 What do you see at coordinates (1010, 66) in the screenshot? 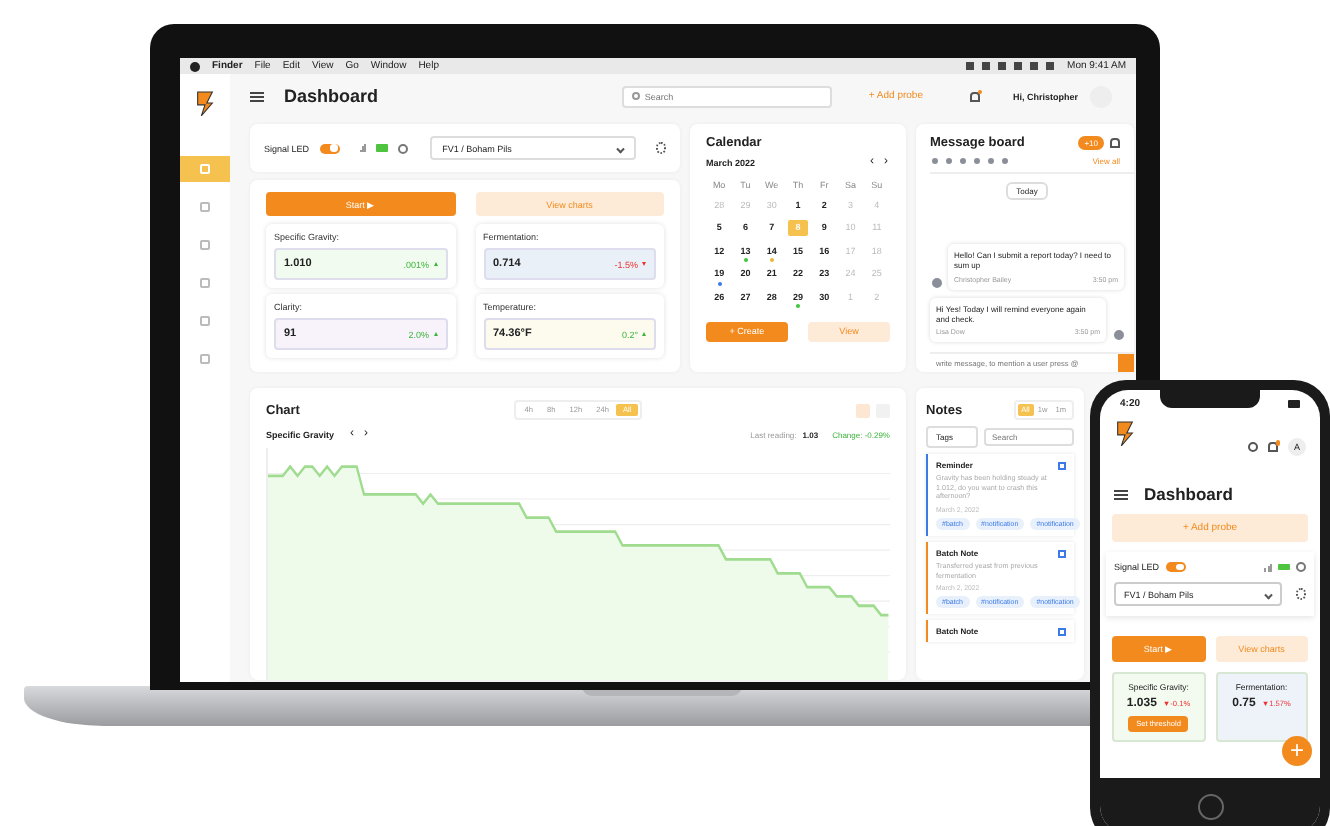
I see `status-icons-drawing` at bounding box center [1010, 66].